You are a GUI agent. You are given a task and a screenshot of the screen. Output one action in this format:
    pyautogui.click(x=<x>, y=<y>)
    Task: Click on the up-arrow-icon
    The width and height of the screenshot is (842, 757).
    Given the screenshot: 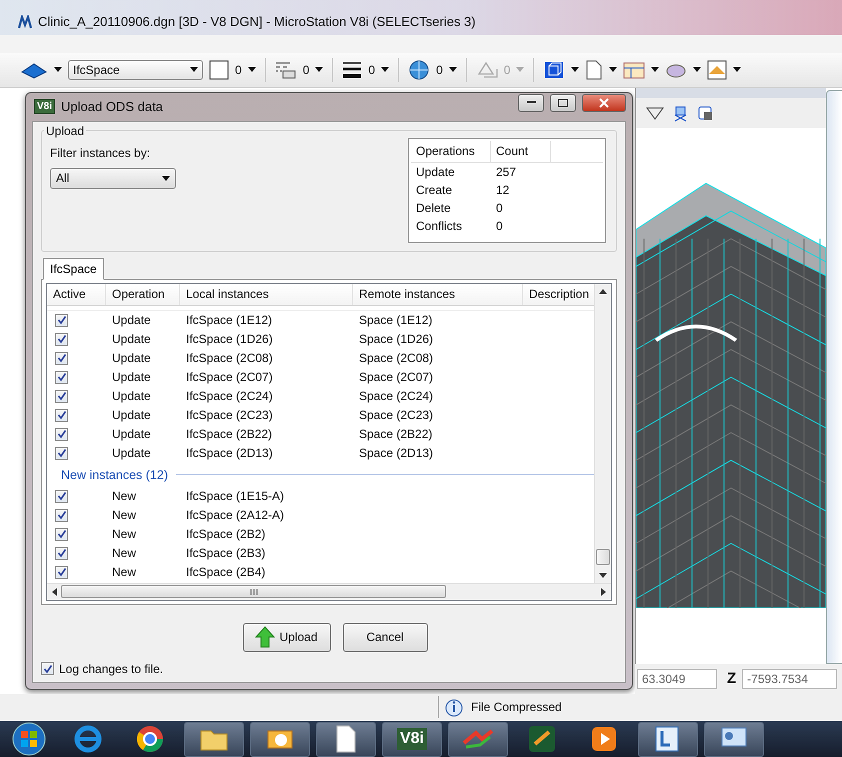 What is the action you would take?
    pyautogui.click(x=265, y=637)
    